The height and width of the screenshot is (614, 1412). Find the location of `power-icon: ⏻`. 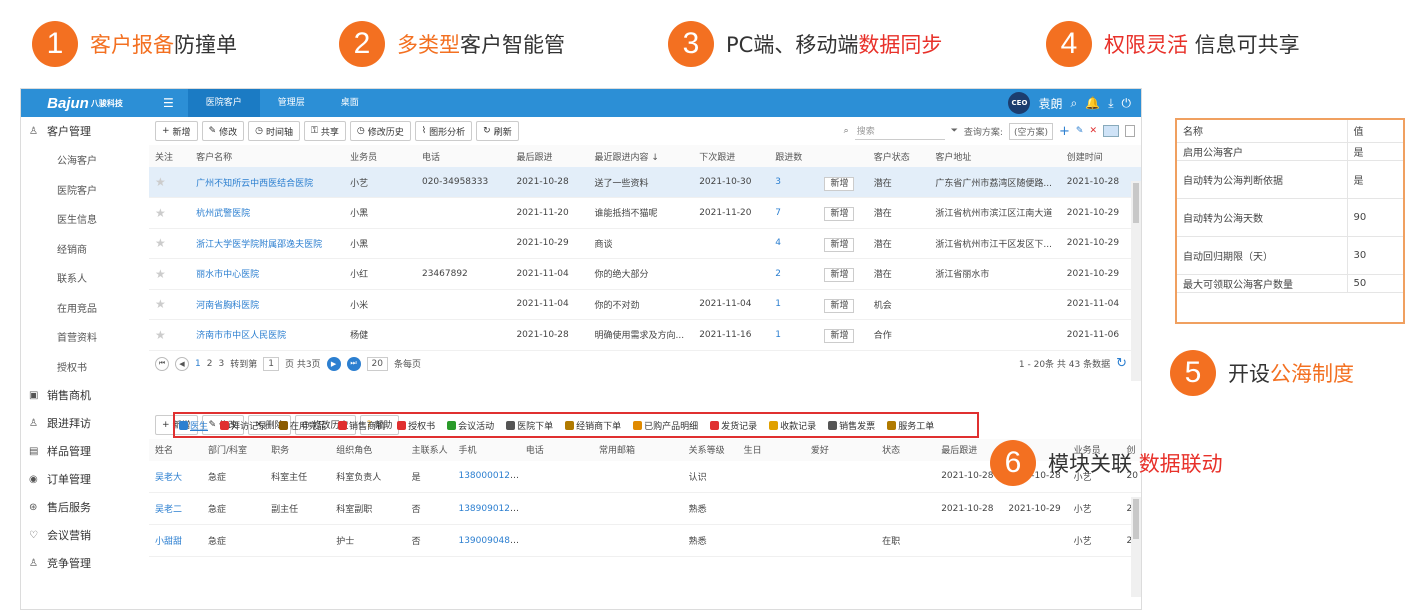

power-icon: ⏻ is located at coordinates (1127, 103).